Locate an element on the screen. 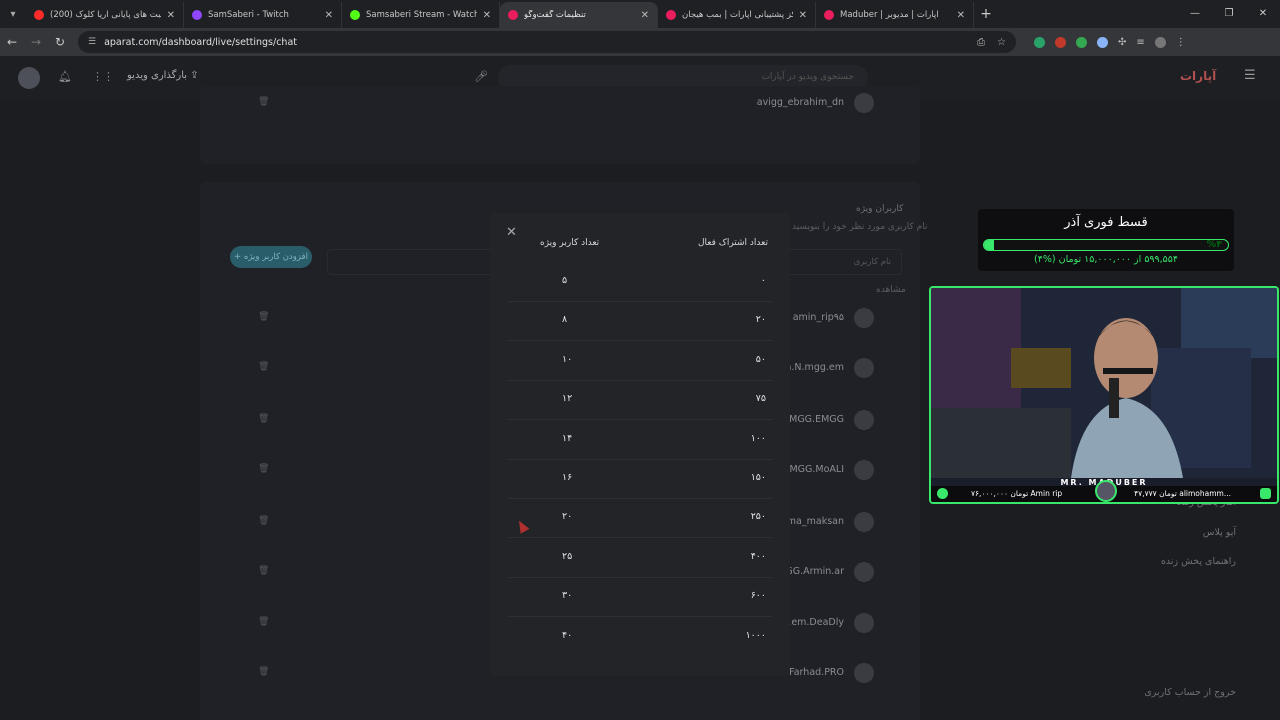 Image resolution: width=1280 pixels, height=720 pixels. extension-grammarly-icon is located at coordinates (1039, 42).